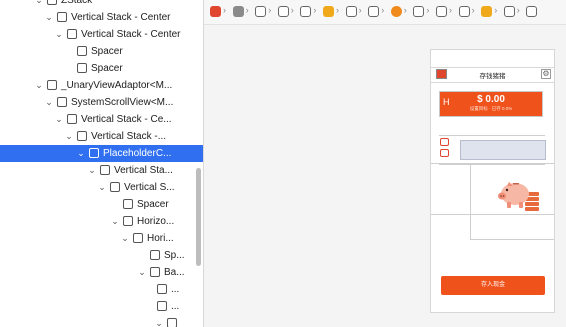 This screenshot has height=327, width=566. I want to click on settings-icon: ⚙, so click(546, 74).